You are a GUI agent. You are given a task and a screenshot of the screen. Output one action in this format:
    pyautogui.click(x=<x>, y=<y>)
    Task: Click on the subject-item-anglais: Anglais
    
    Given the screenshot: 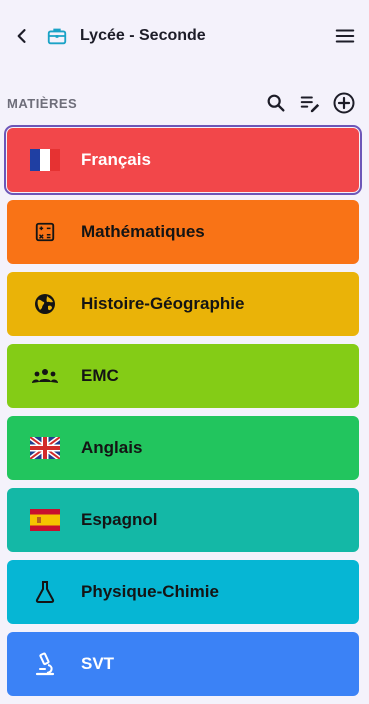 What is the action you would take?
    pyautogui.click(x=183, y=448)
    